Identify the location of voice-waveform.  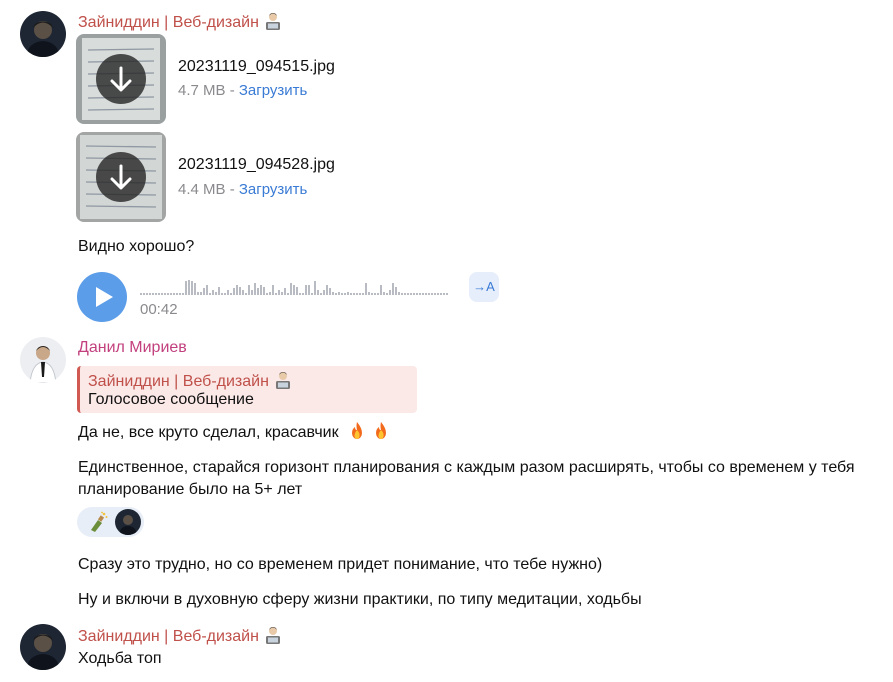
(298, 287).